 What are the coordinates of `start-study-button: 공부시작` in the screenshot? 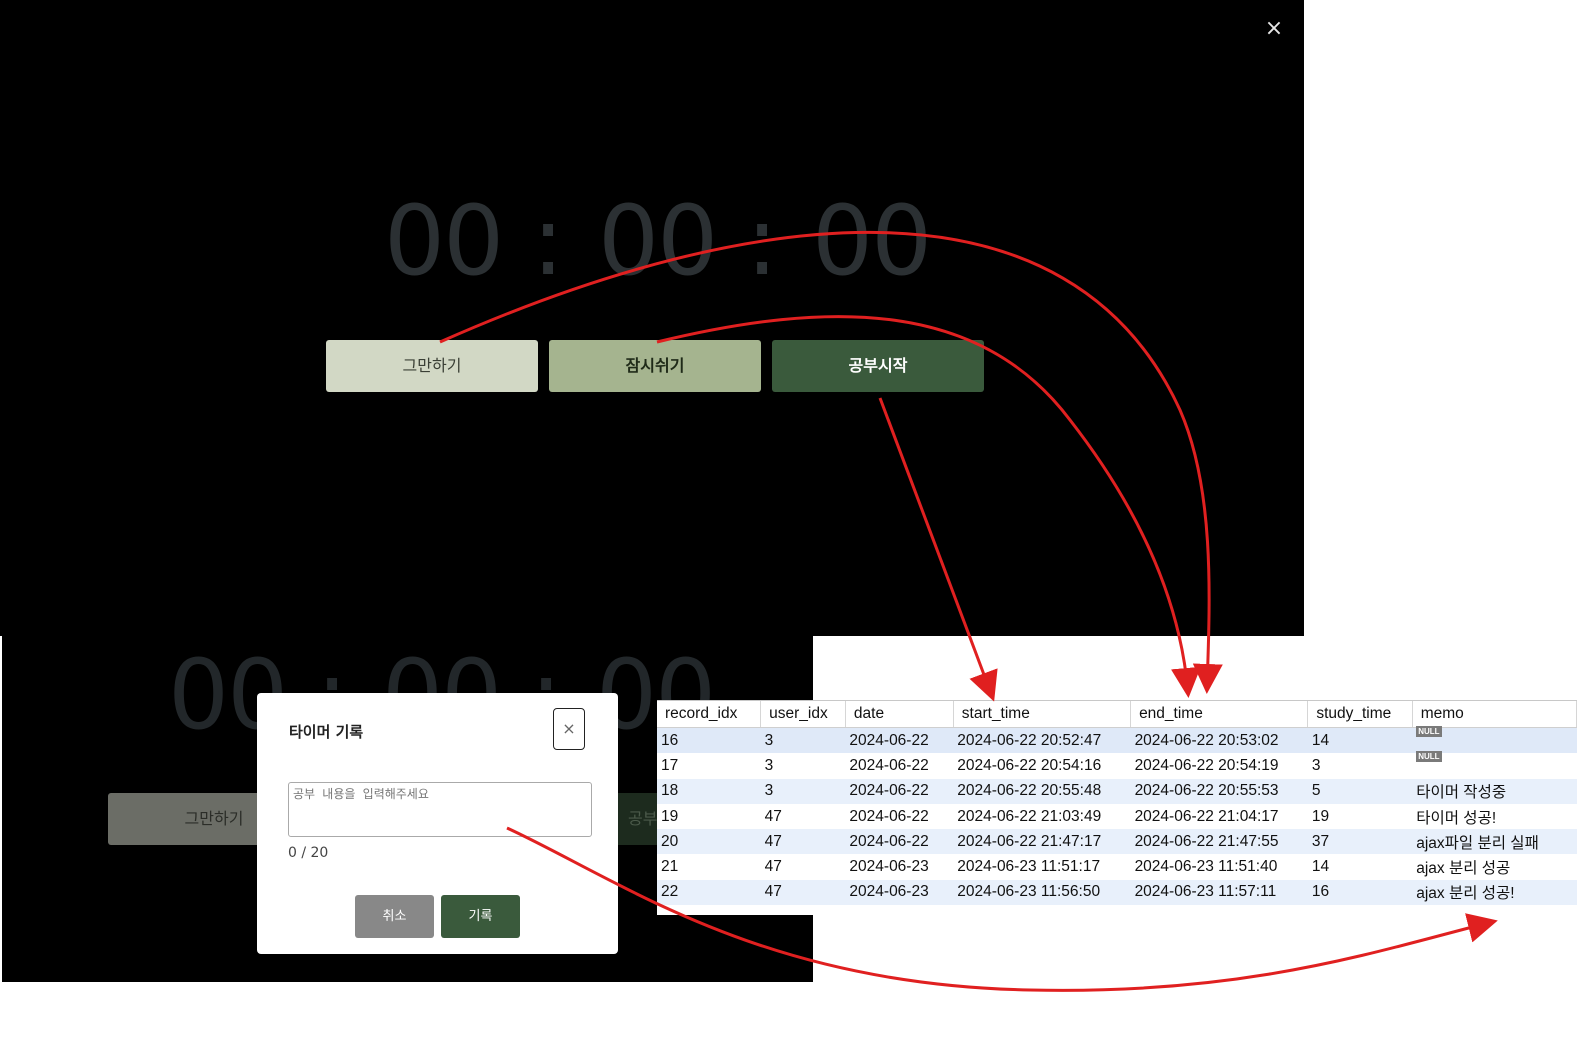 It's located at (878, 366).